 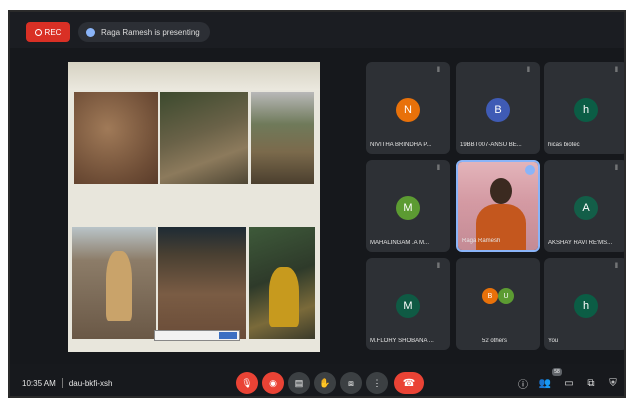 I want to click on meeting-code: dau-bkfi-xsh, so click(x=90, y=383).